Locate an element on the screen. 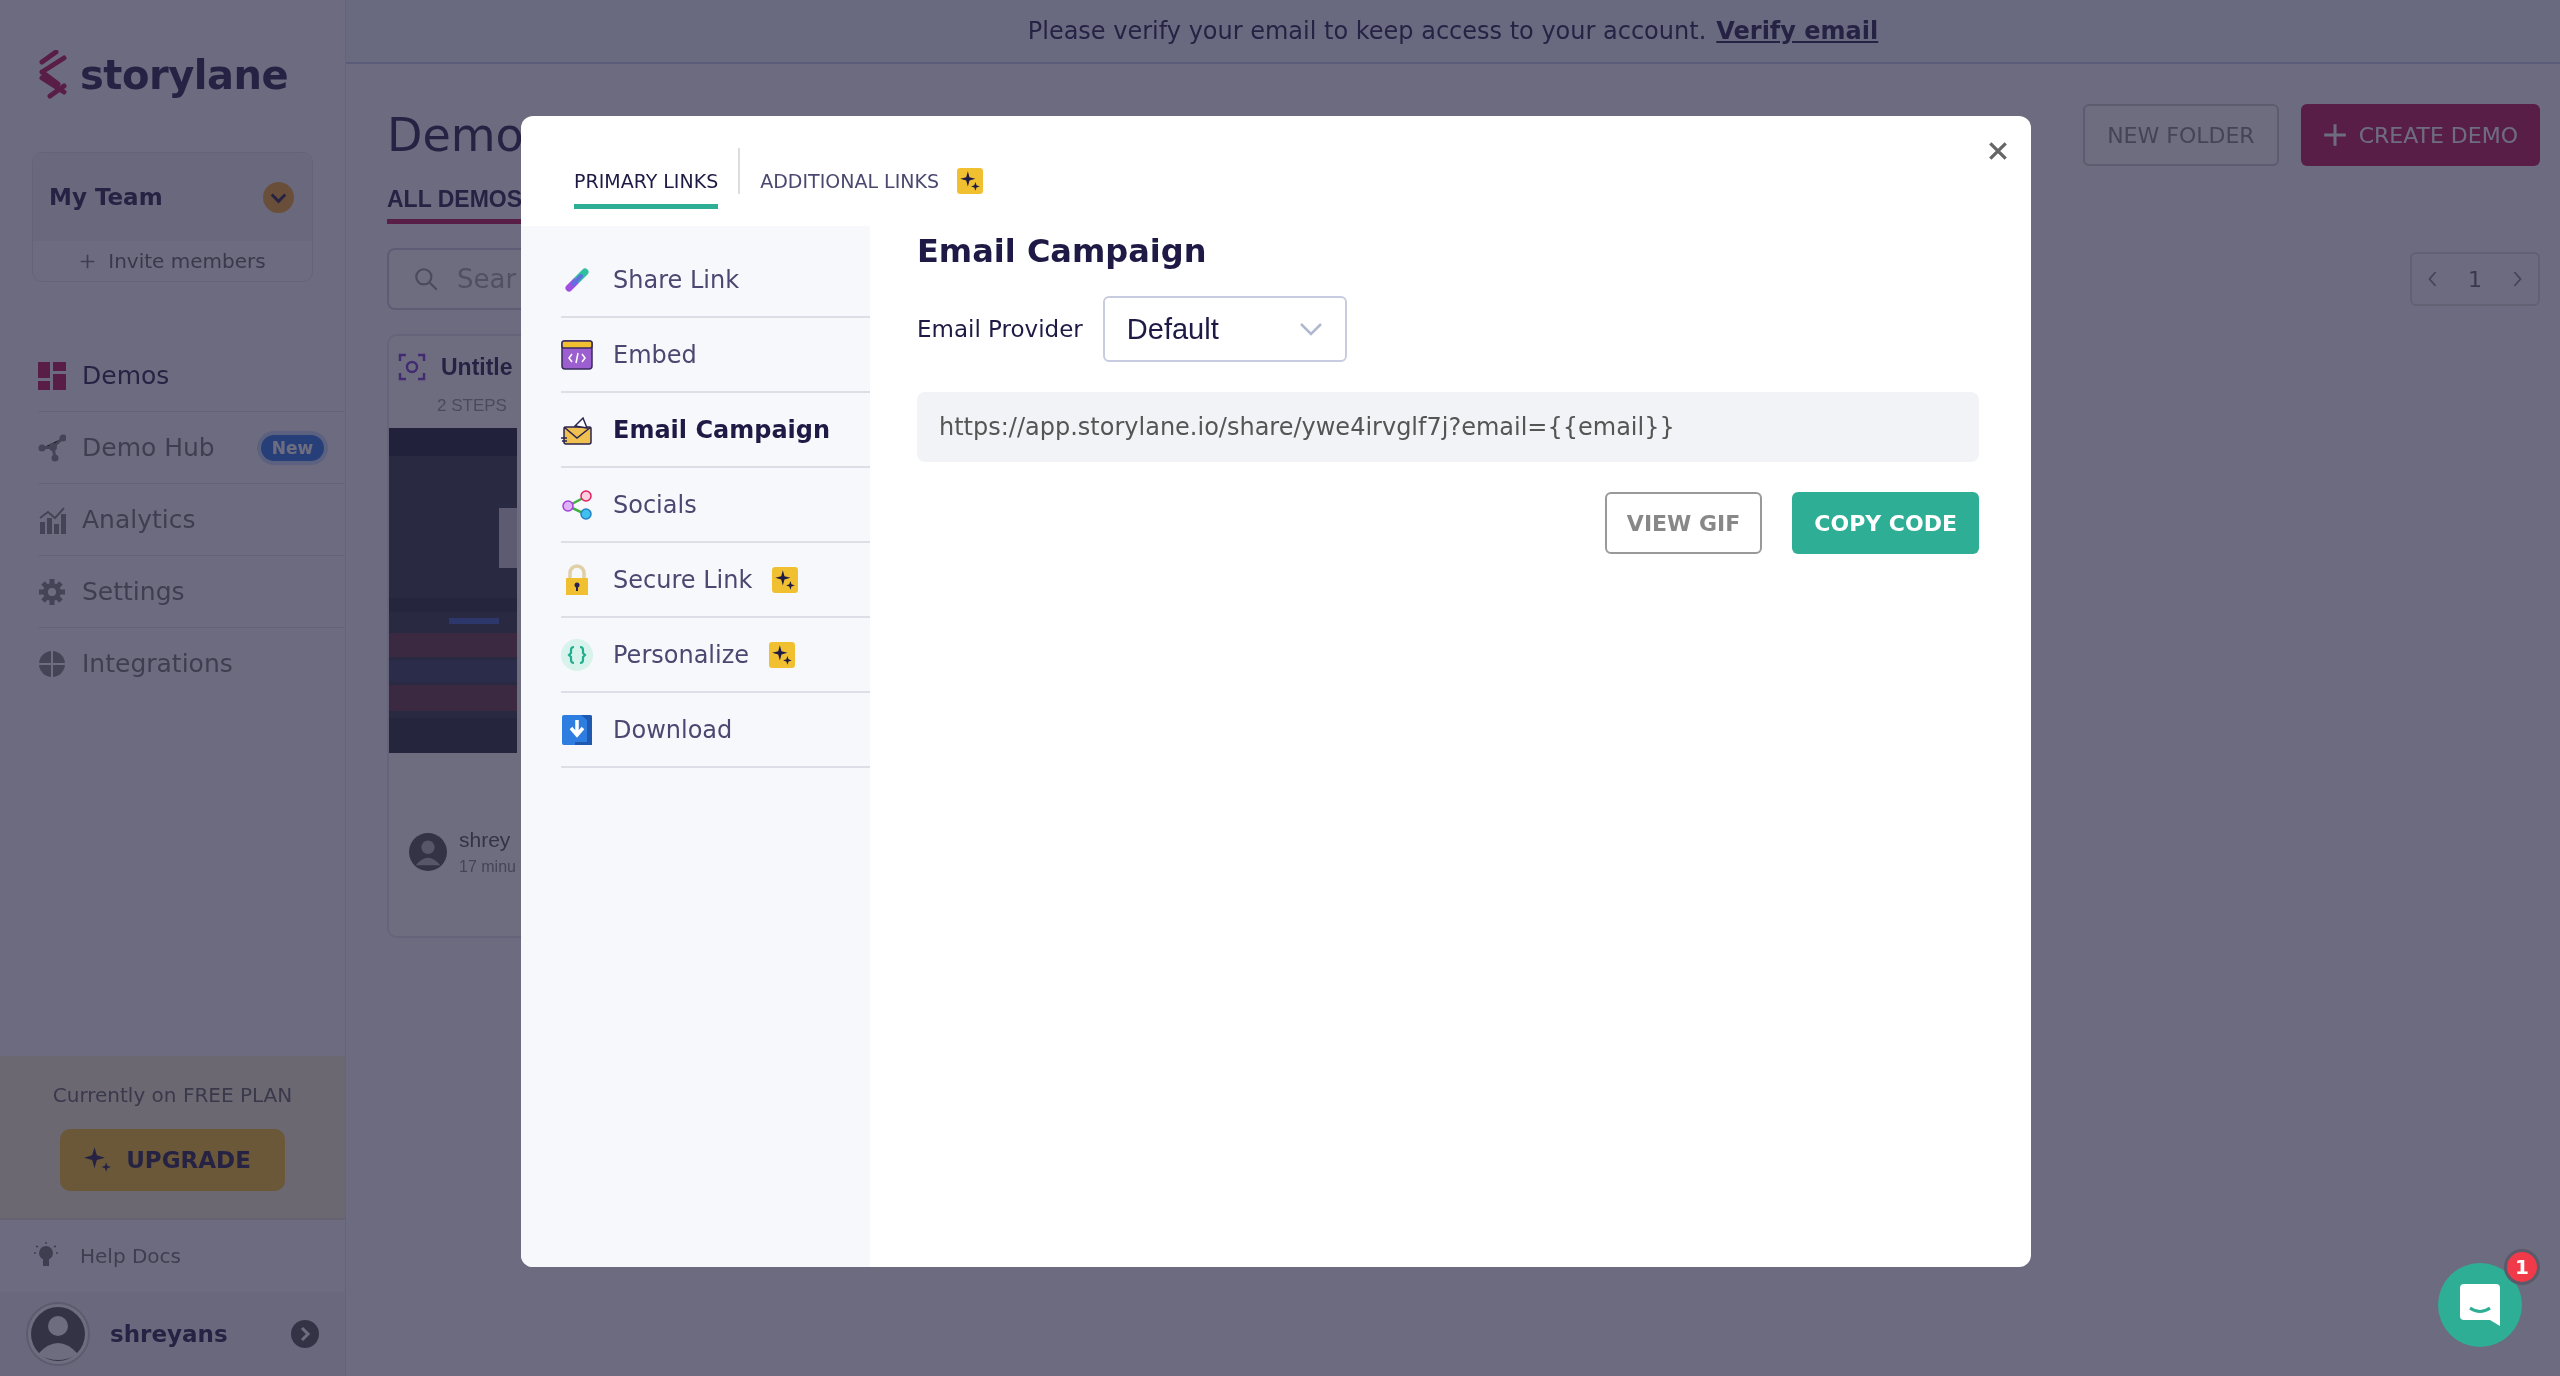 This screenshot has height=1376, width=2560. notification-badge: 1 is located at coordinates (2522, 1267).